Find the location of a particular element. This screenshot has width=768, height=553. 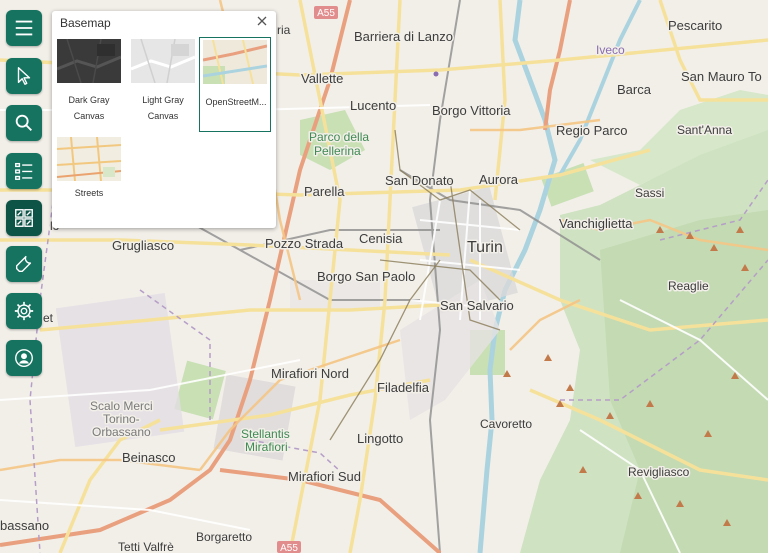

place-label: Lingotto is located at coordinates (380, 438).